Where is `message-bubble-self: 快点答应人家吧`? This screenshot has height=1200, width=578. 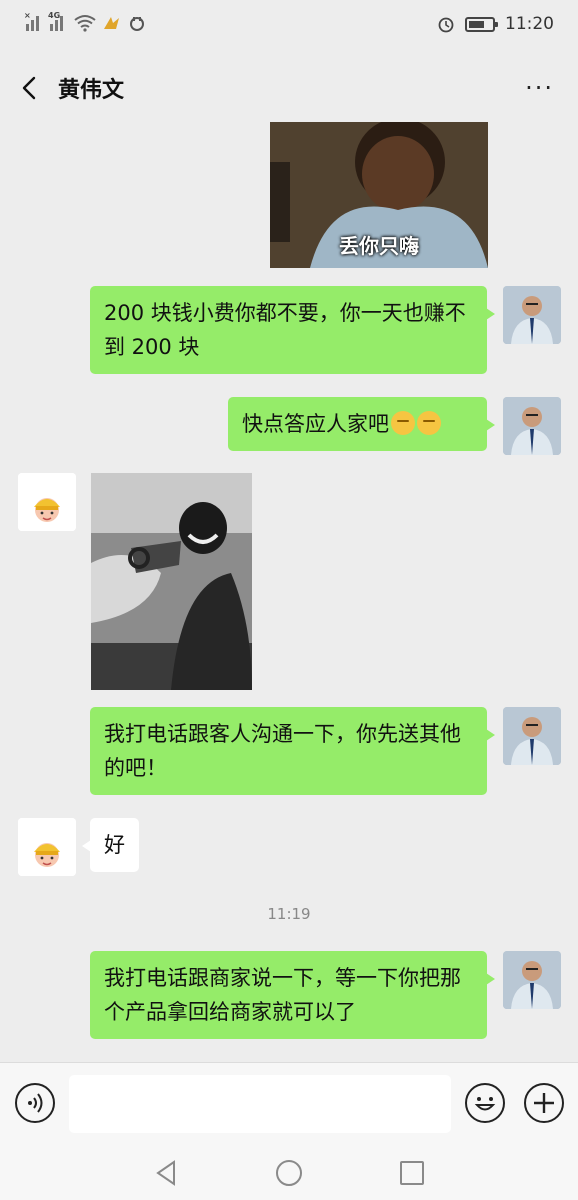 message-bubble-self: 快点答应人家吧 is located at coordinates (361, 424).